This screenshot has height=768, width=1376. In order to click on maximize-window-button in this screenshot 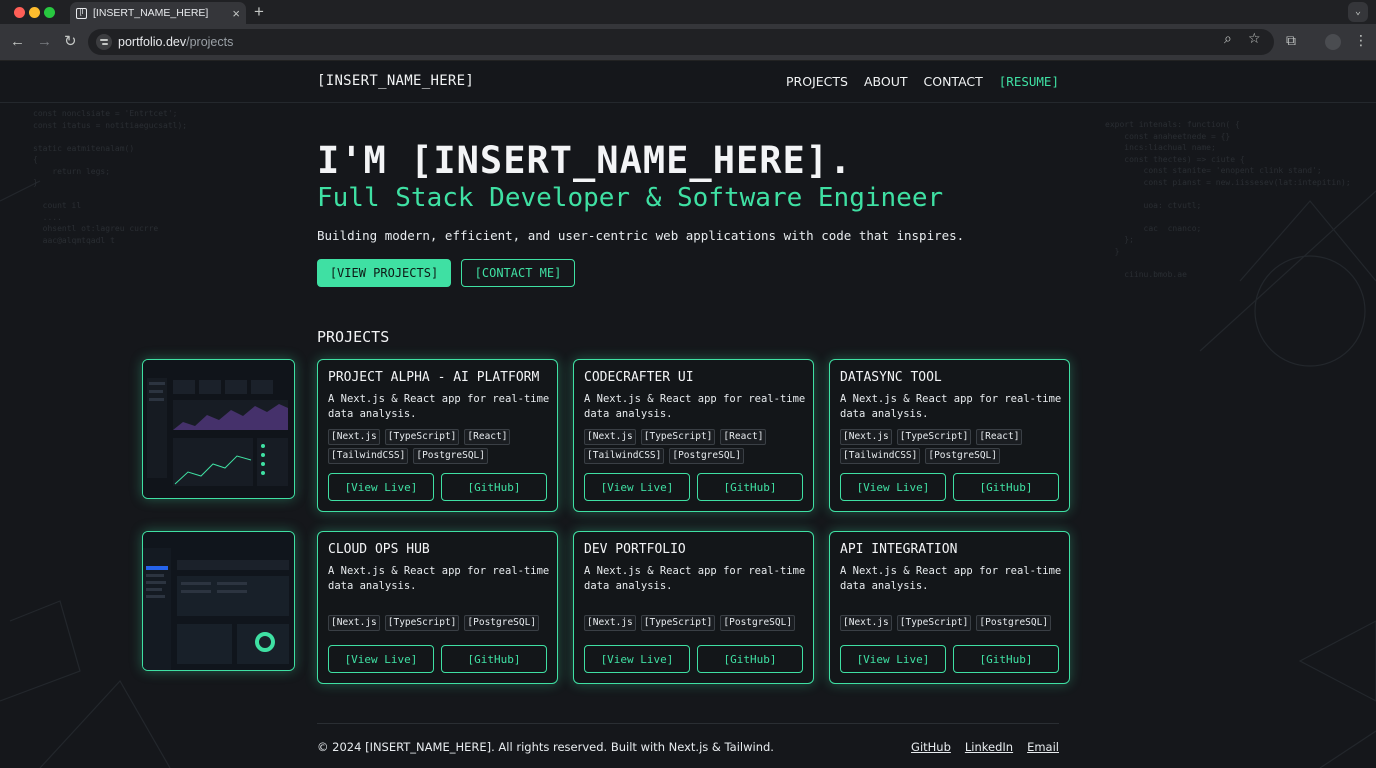, I will do `click(49, 12)`.